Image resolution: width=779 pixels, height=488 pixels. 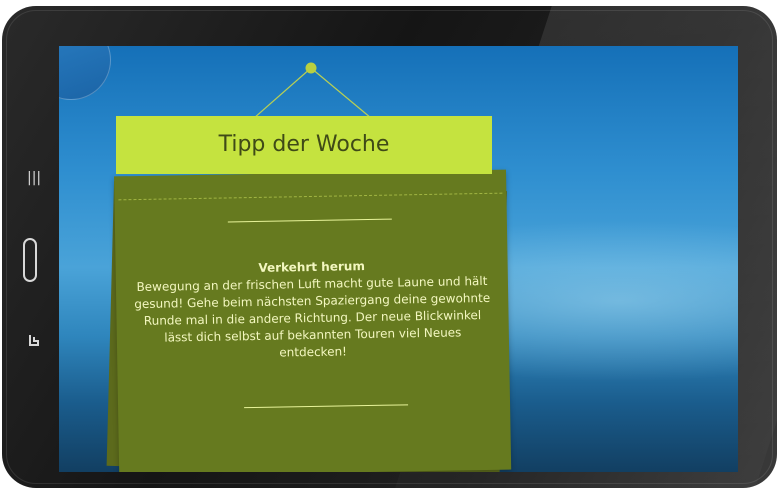 I want to click on title-banner: Tipp der Woche, so click(x=304, y=145).